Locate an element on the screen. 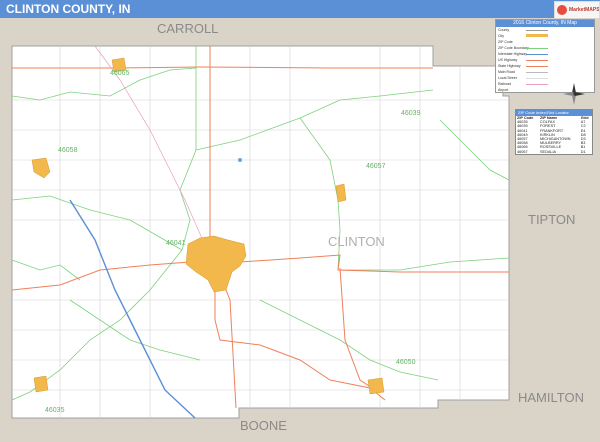 The image size is (600, 442). city-michigantown is located at coordinates (341, 193).